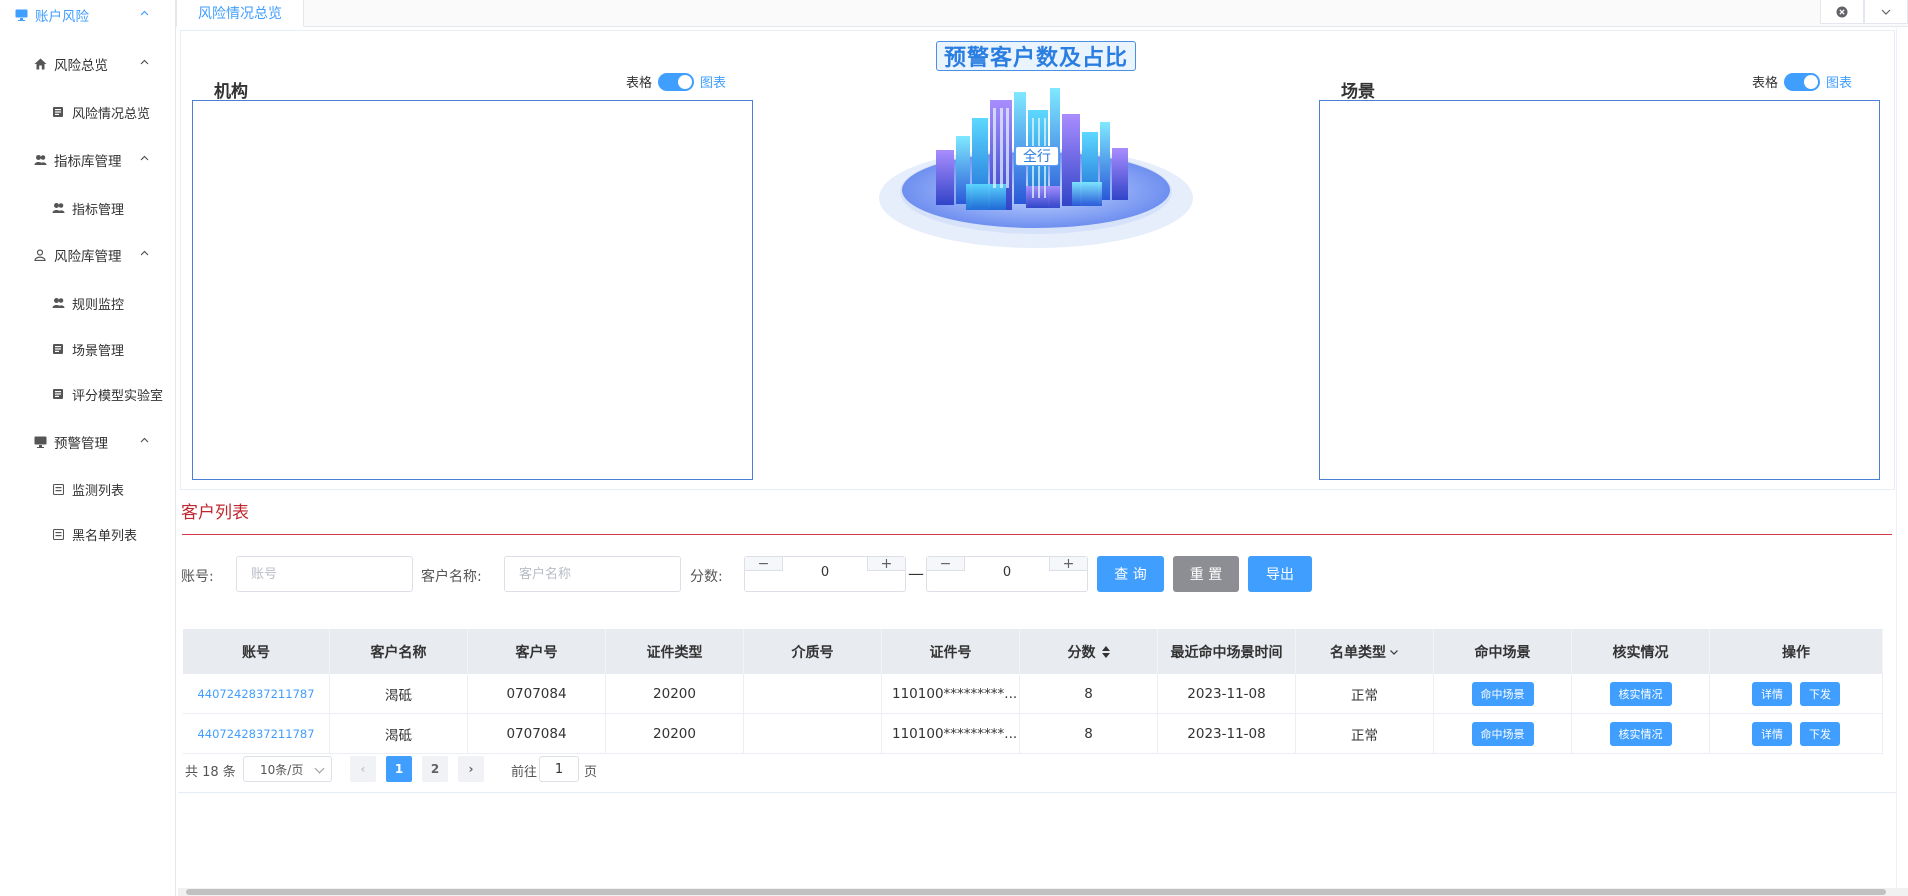  Describe the element at coordinates (1037, 792) in the screenshot. I see `list-bottom-divider` at that location.